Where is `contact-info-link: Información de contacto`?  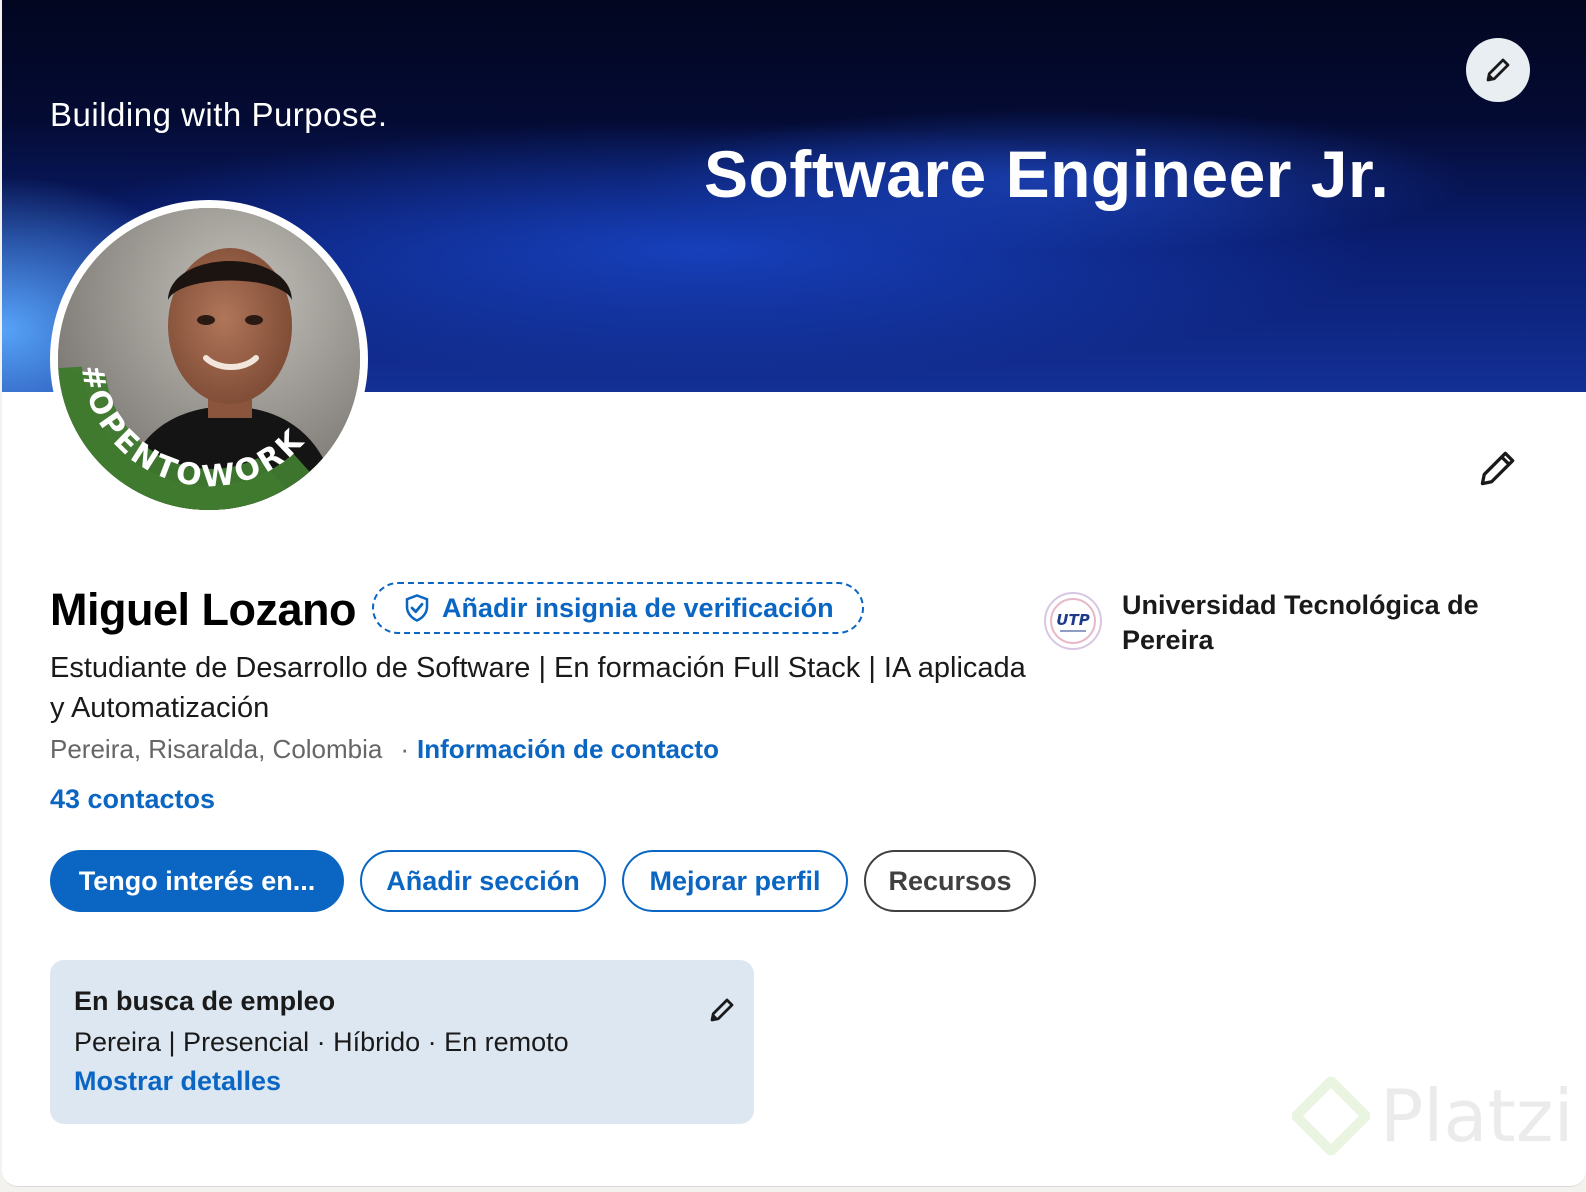
contact-info-link: Información de contacto is located at coordinates (568, 749).